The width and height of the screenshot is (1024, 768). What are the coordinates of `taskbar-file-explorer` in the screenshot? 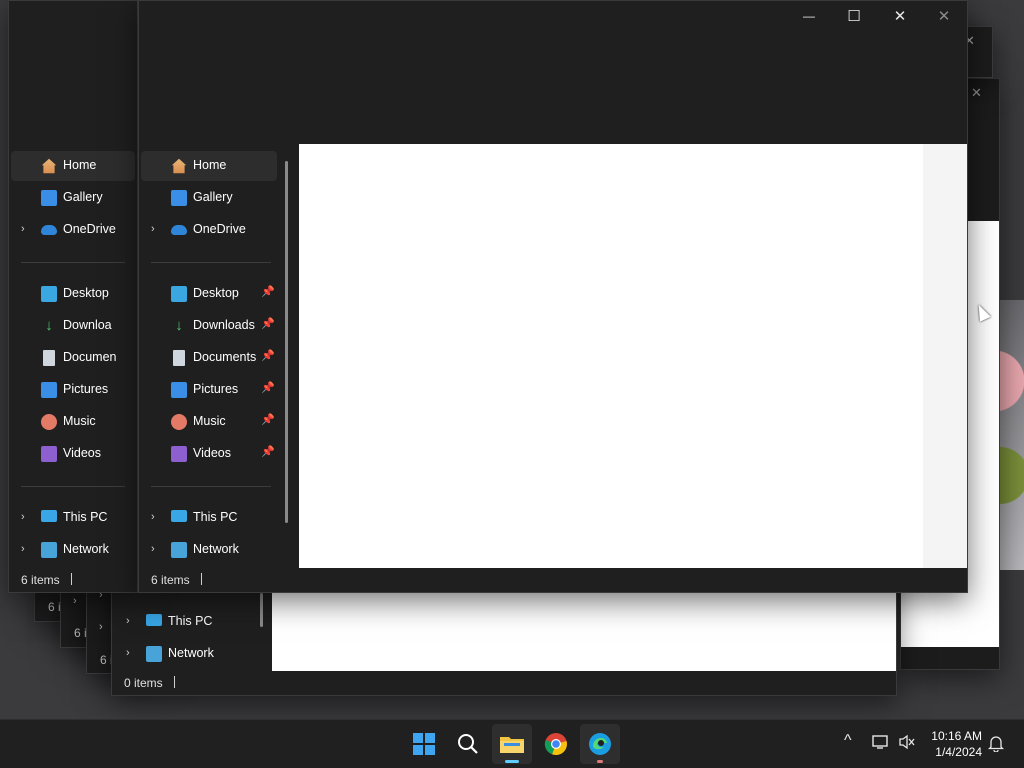 It's located at (512, 744).